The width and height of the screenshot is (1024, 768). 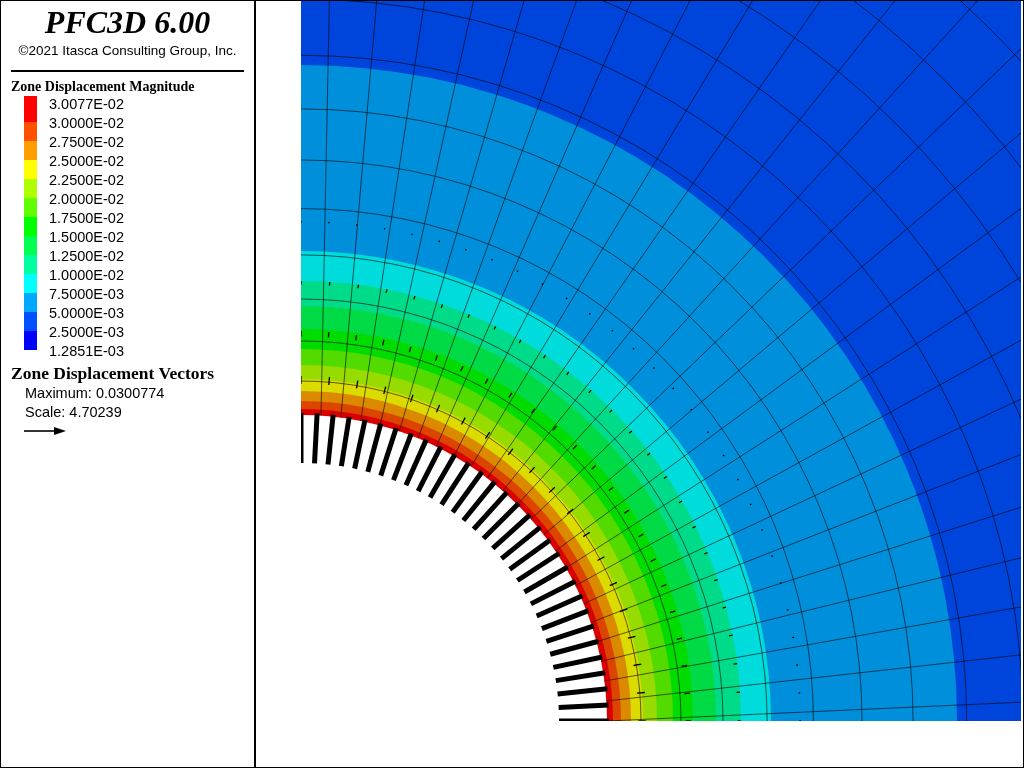 What do you see at coordinates (86, 351) in the screenshot?
I see `scale-label: 1.2851E-03` at bounding box center [86, 351].